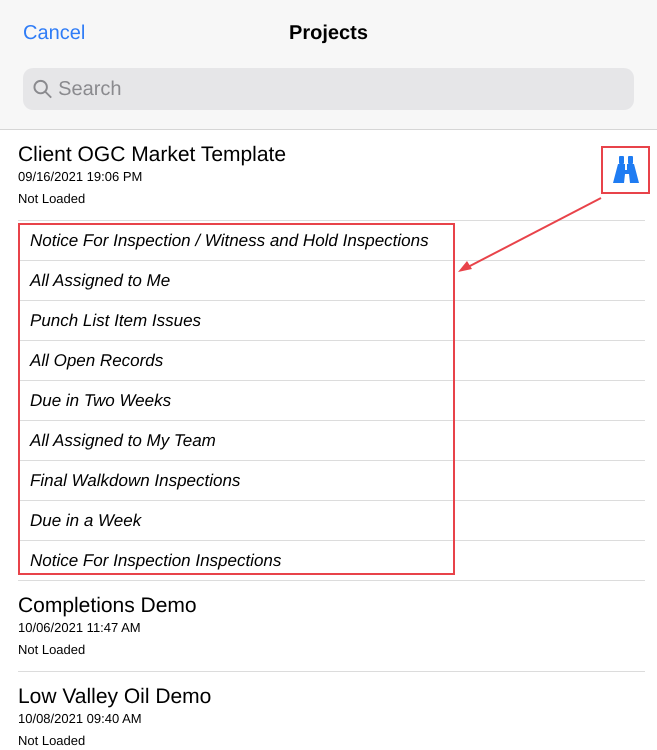 This screenshot has width=657, height=750. What do you see at coordinates (80, 719) in the screenshot?
I see `project-date: 10/08/2021 09:40 AM` at bounding box center [80, 719].